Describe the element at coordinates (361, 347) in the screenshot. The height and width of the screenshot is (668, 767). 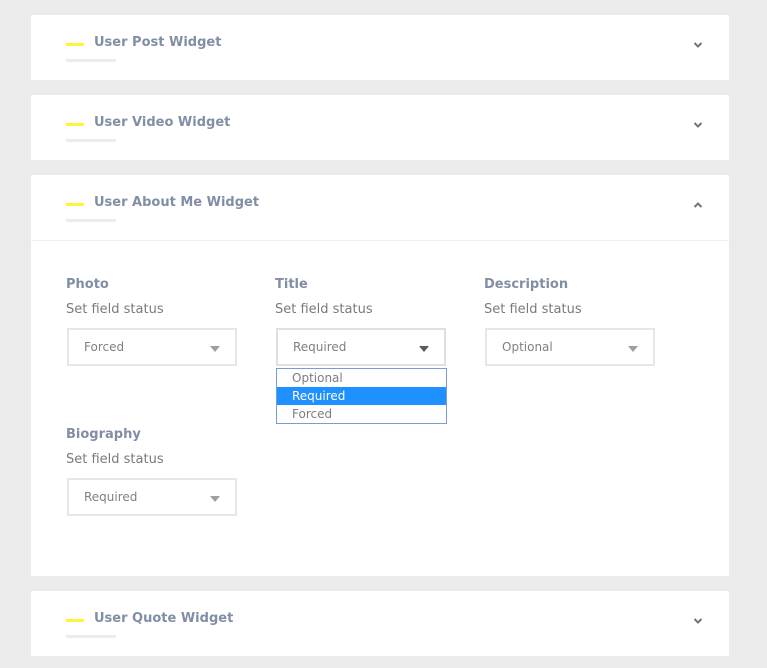
I see `title-status-select: Required` at that location.